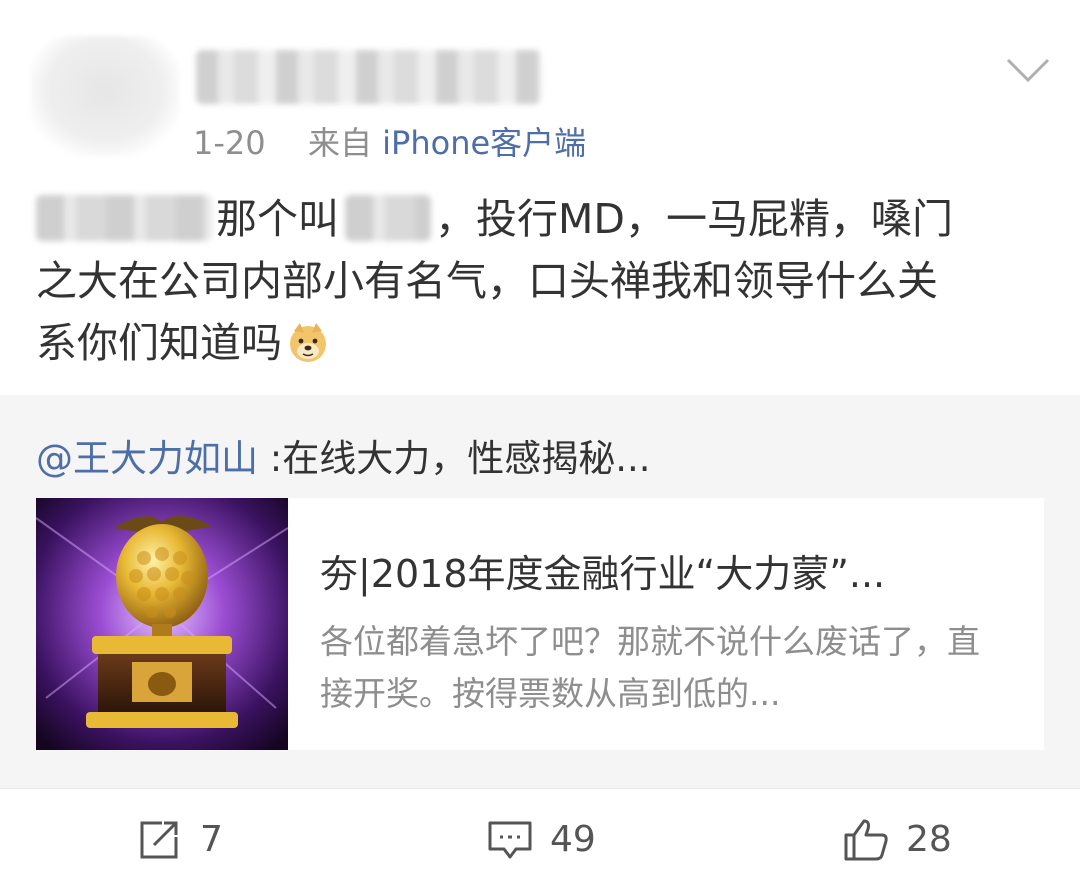 This screenshot has height=891, width=1080. I want to click on doge-emoji-icon, so click(308, 342).